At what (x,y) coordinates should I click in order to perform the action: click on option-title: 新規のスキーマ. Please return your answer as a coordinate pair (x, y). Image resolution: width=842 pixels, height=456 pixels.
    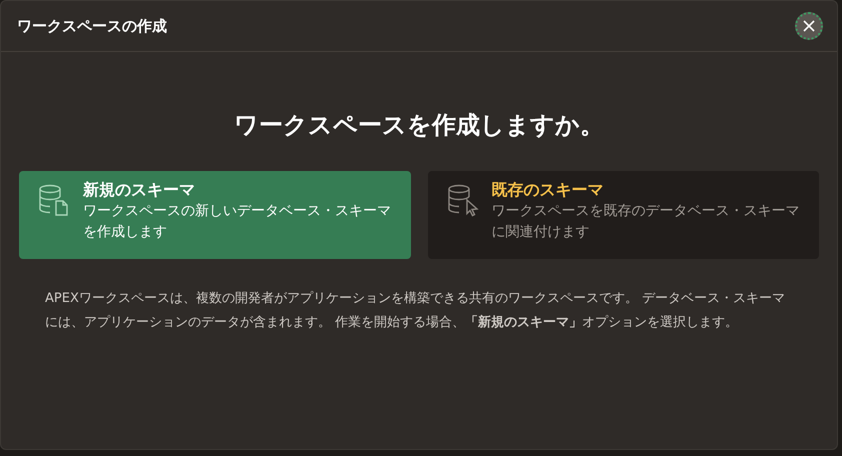
    Looking at the image, I should click on (139, 190).